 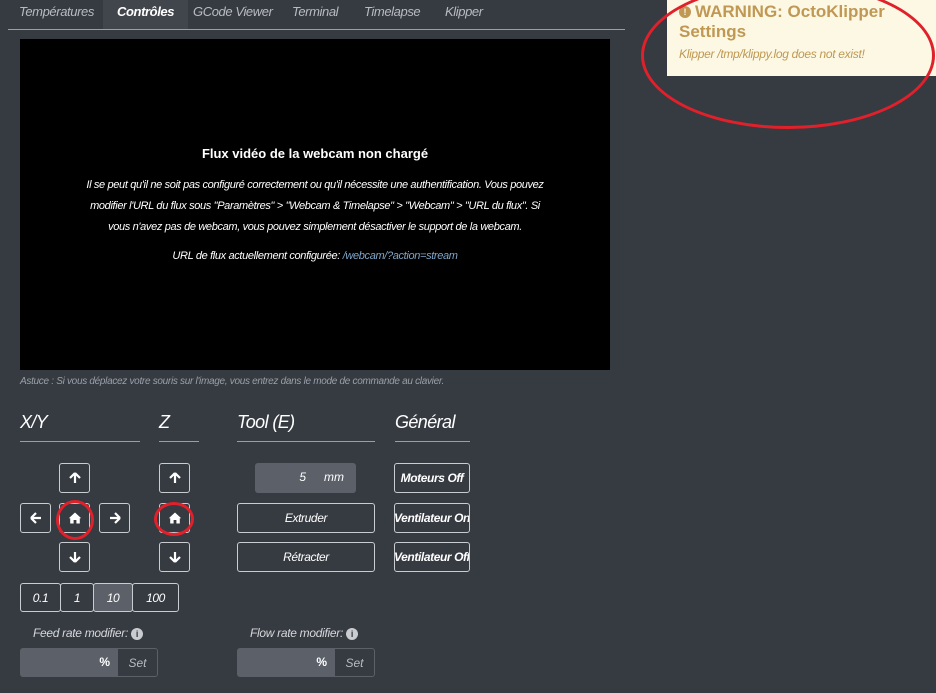 I want to click on distance-1-button: 1, so click(x=77, y=597).